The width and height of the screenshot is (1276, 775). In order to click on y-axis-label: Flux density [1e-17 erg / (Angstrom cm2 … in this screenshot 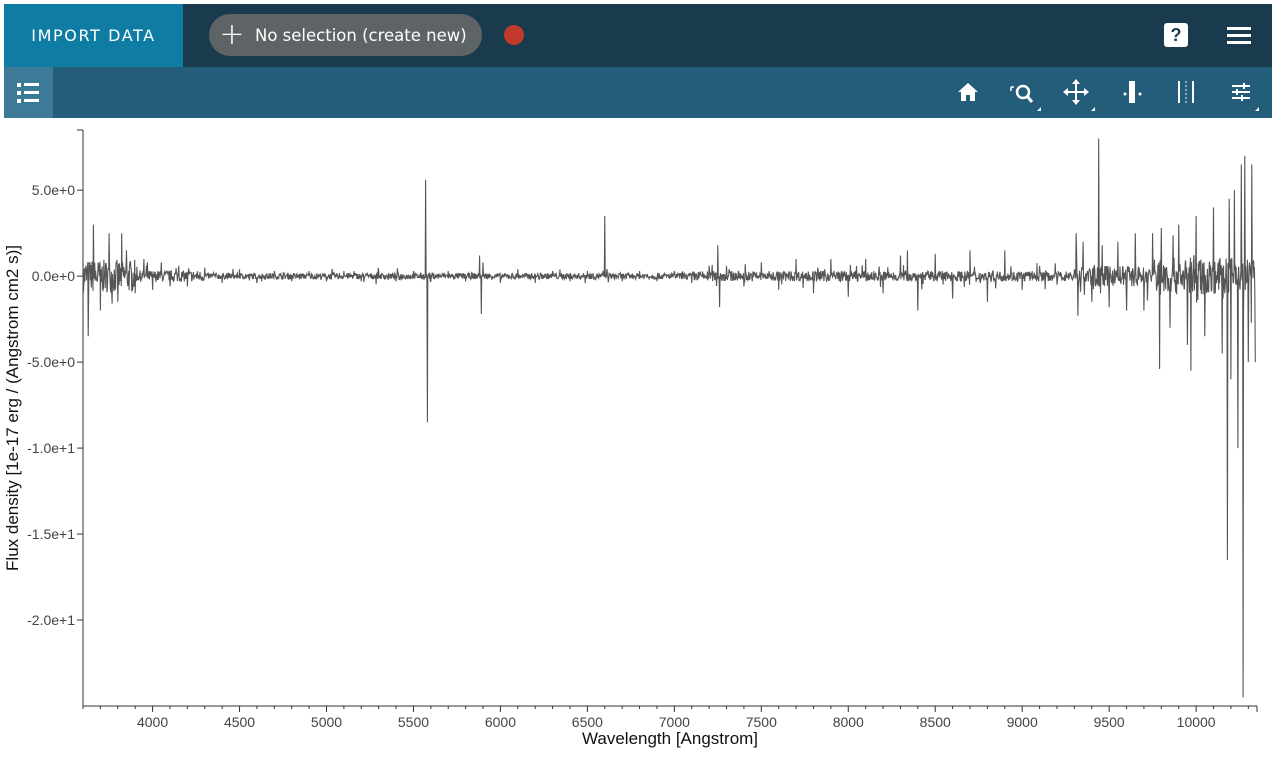, I will do `click(13, 408)`.